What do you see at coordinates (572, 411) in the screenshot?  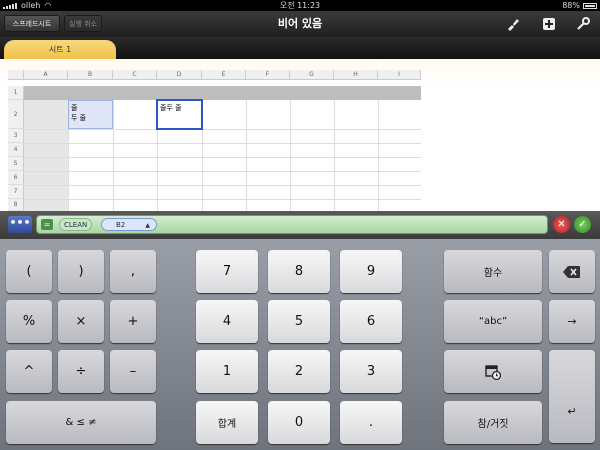 I see `return-icon: ↵` at bounding box center [572, 411].